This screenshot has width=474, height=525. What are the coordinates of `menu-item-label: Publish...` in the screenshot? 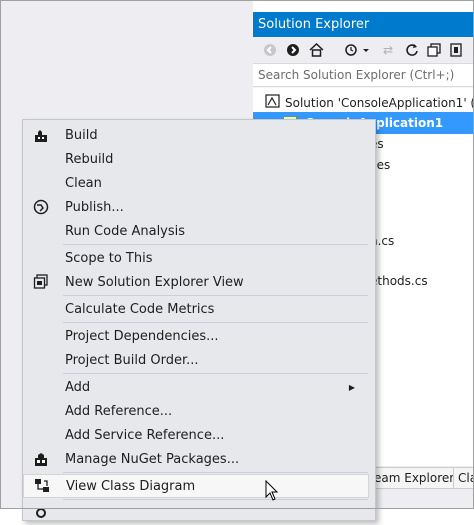 It's located at (94, 207).